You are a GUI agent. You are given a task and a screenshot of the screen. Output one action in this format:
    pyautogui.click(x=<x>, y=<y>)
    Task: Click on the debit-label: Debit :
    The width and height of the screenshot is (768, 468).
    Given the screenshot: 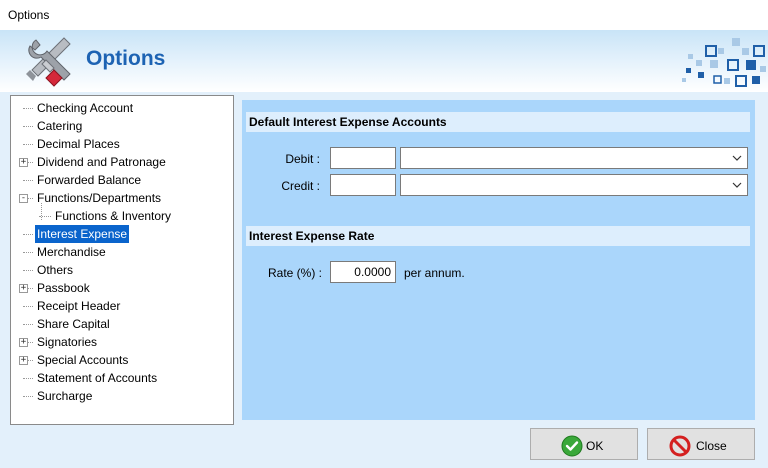 What is the action you would take?
    pyautogui.click(x=302, y=159)
    